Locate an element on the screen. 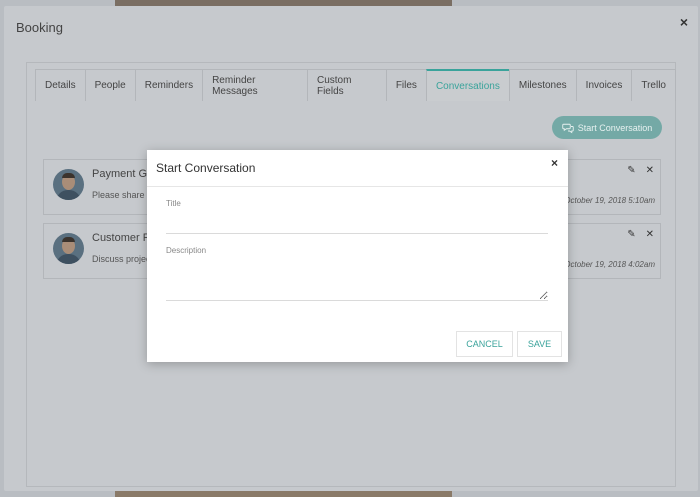 Image resolution: width=700 pixels, height=497 pixels. booking-title: Booking is located at coordinates (39, 27).